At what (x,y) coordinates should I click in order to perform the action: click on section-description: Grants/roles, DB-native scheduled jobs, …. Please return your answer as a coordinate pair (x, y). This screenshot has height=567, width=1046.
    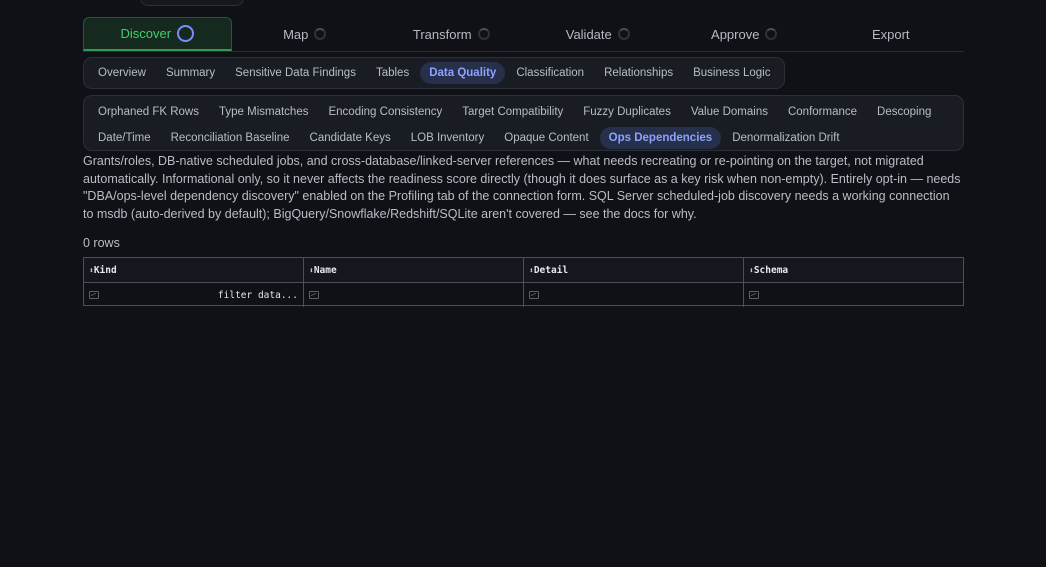
    Looking at the image, I should click on (522, 187).